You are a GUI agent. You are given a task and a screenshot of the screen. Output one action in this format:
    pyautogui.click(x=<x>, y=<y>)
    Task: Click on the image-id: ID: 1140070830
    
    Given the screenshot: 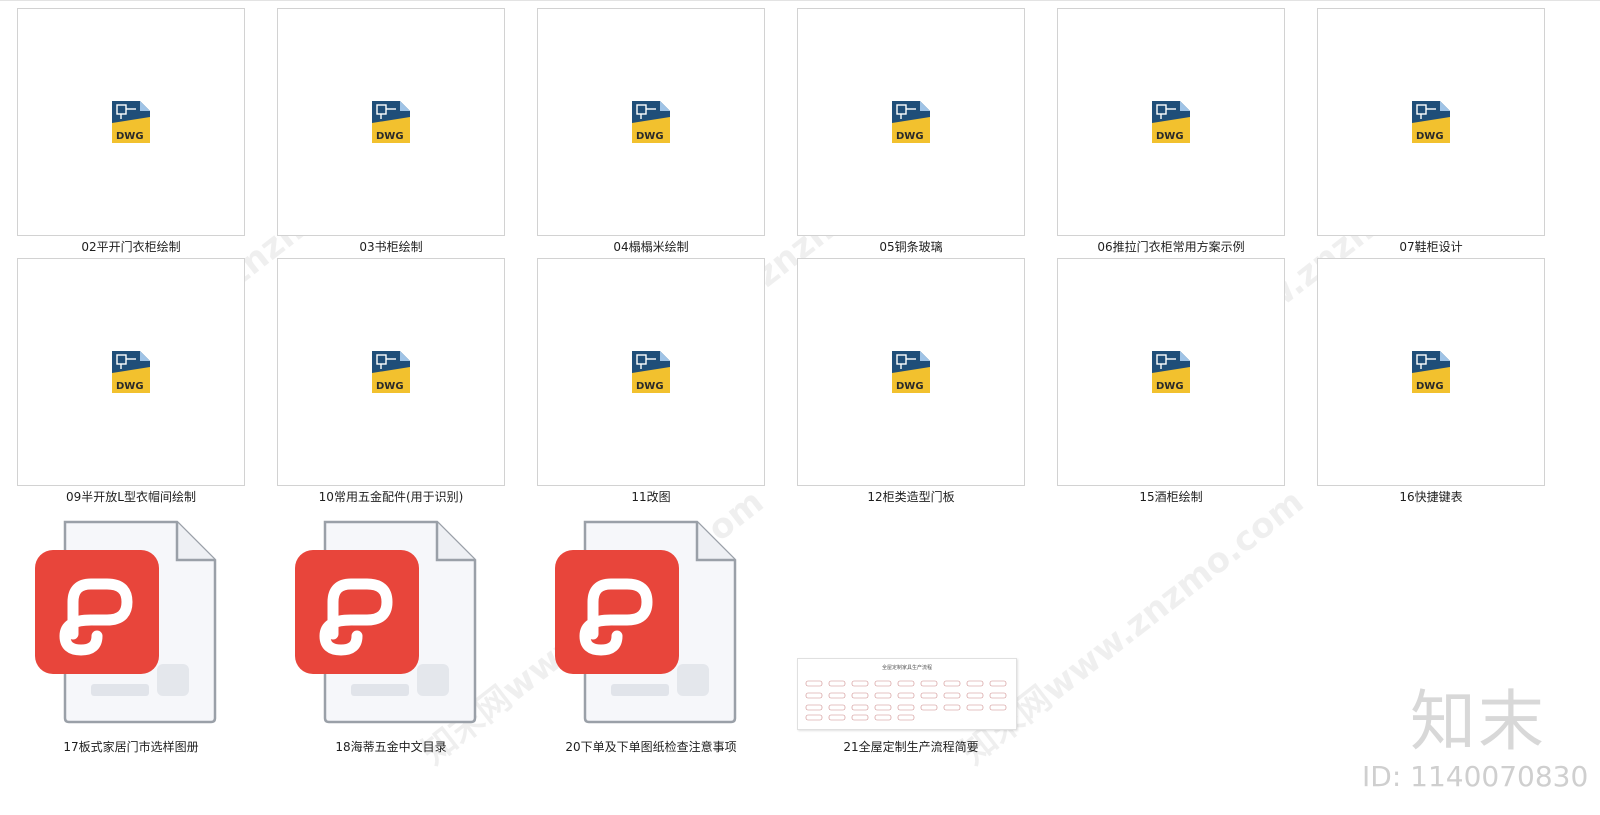 What is the action you would take?
    pyautogui.click(x=1475, y=776)
    